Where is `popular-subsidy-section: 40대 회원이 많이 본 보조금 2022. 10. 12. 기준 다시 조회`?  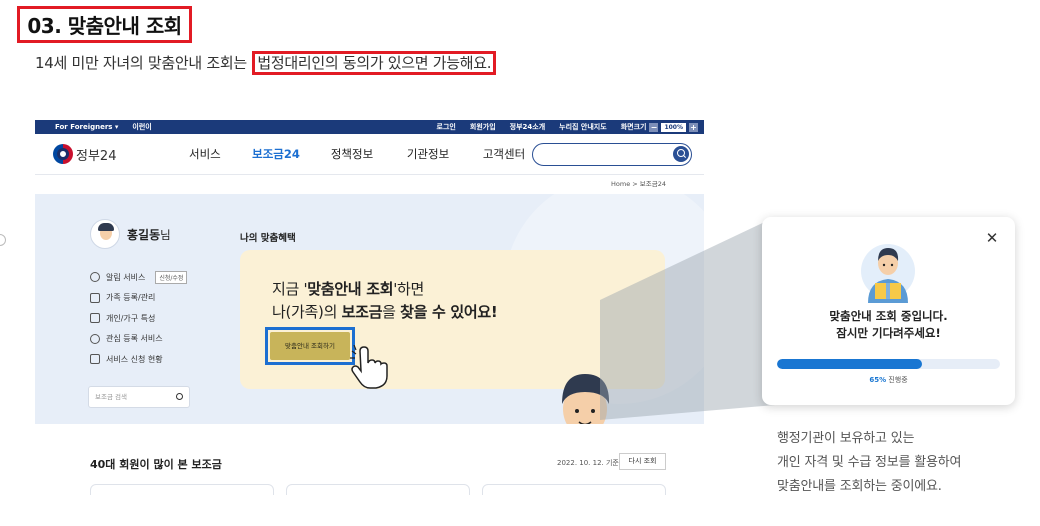 popular-subsidy-section: 40대 회원이 많이 본 보조금 2022. 10. 12. 기준 다시 조회 is located at coordinates (369, 462).